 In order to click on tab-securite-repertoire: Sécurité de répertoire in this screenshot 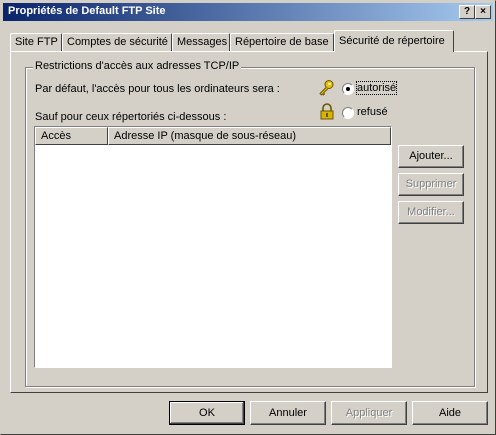, I will do `click(394, 41)`.